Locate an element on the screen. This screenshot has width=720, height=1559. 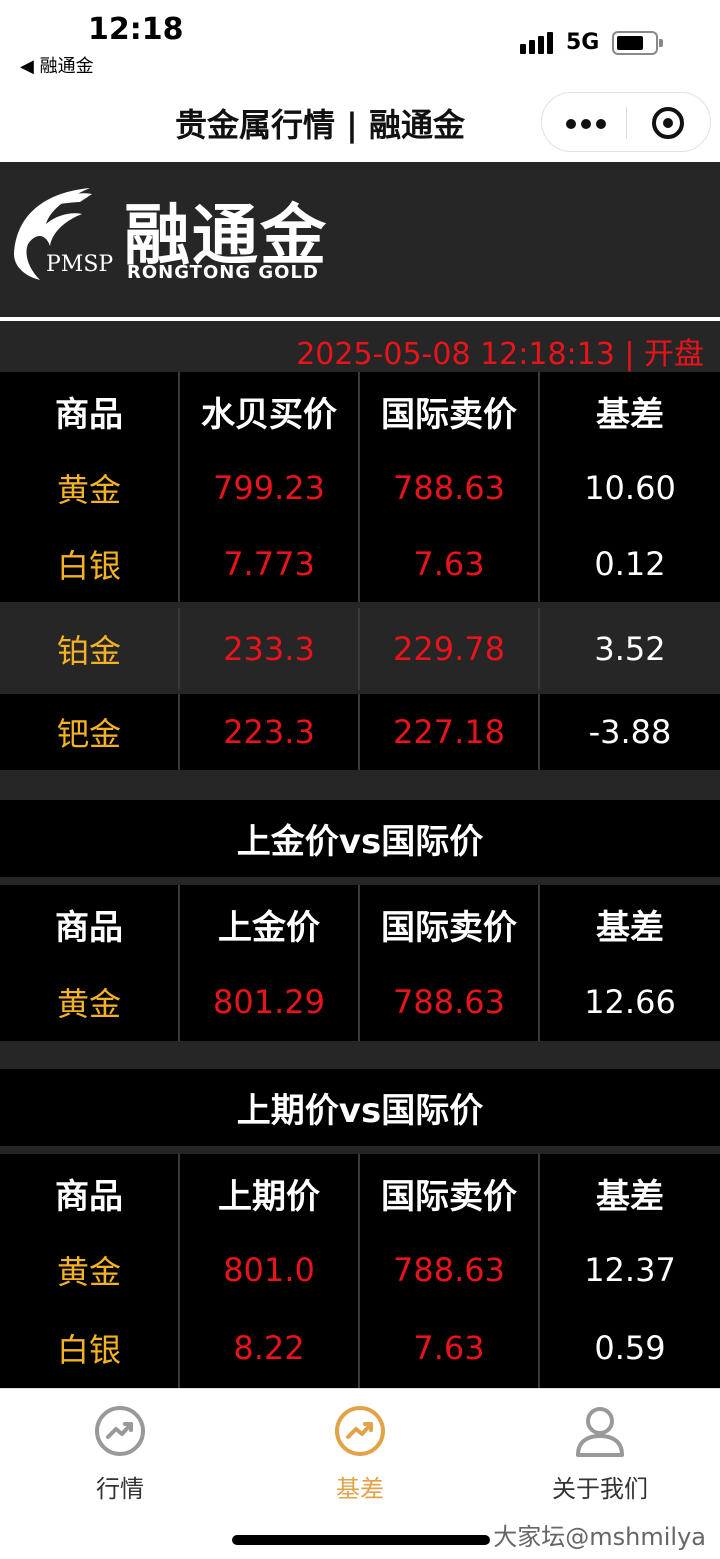
title-bar: 贵金属行情 | 融通金 is located at coordinates (360, 122).